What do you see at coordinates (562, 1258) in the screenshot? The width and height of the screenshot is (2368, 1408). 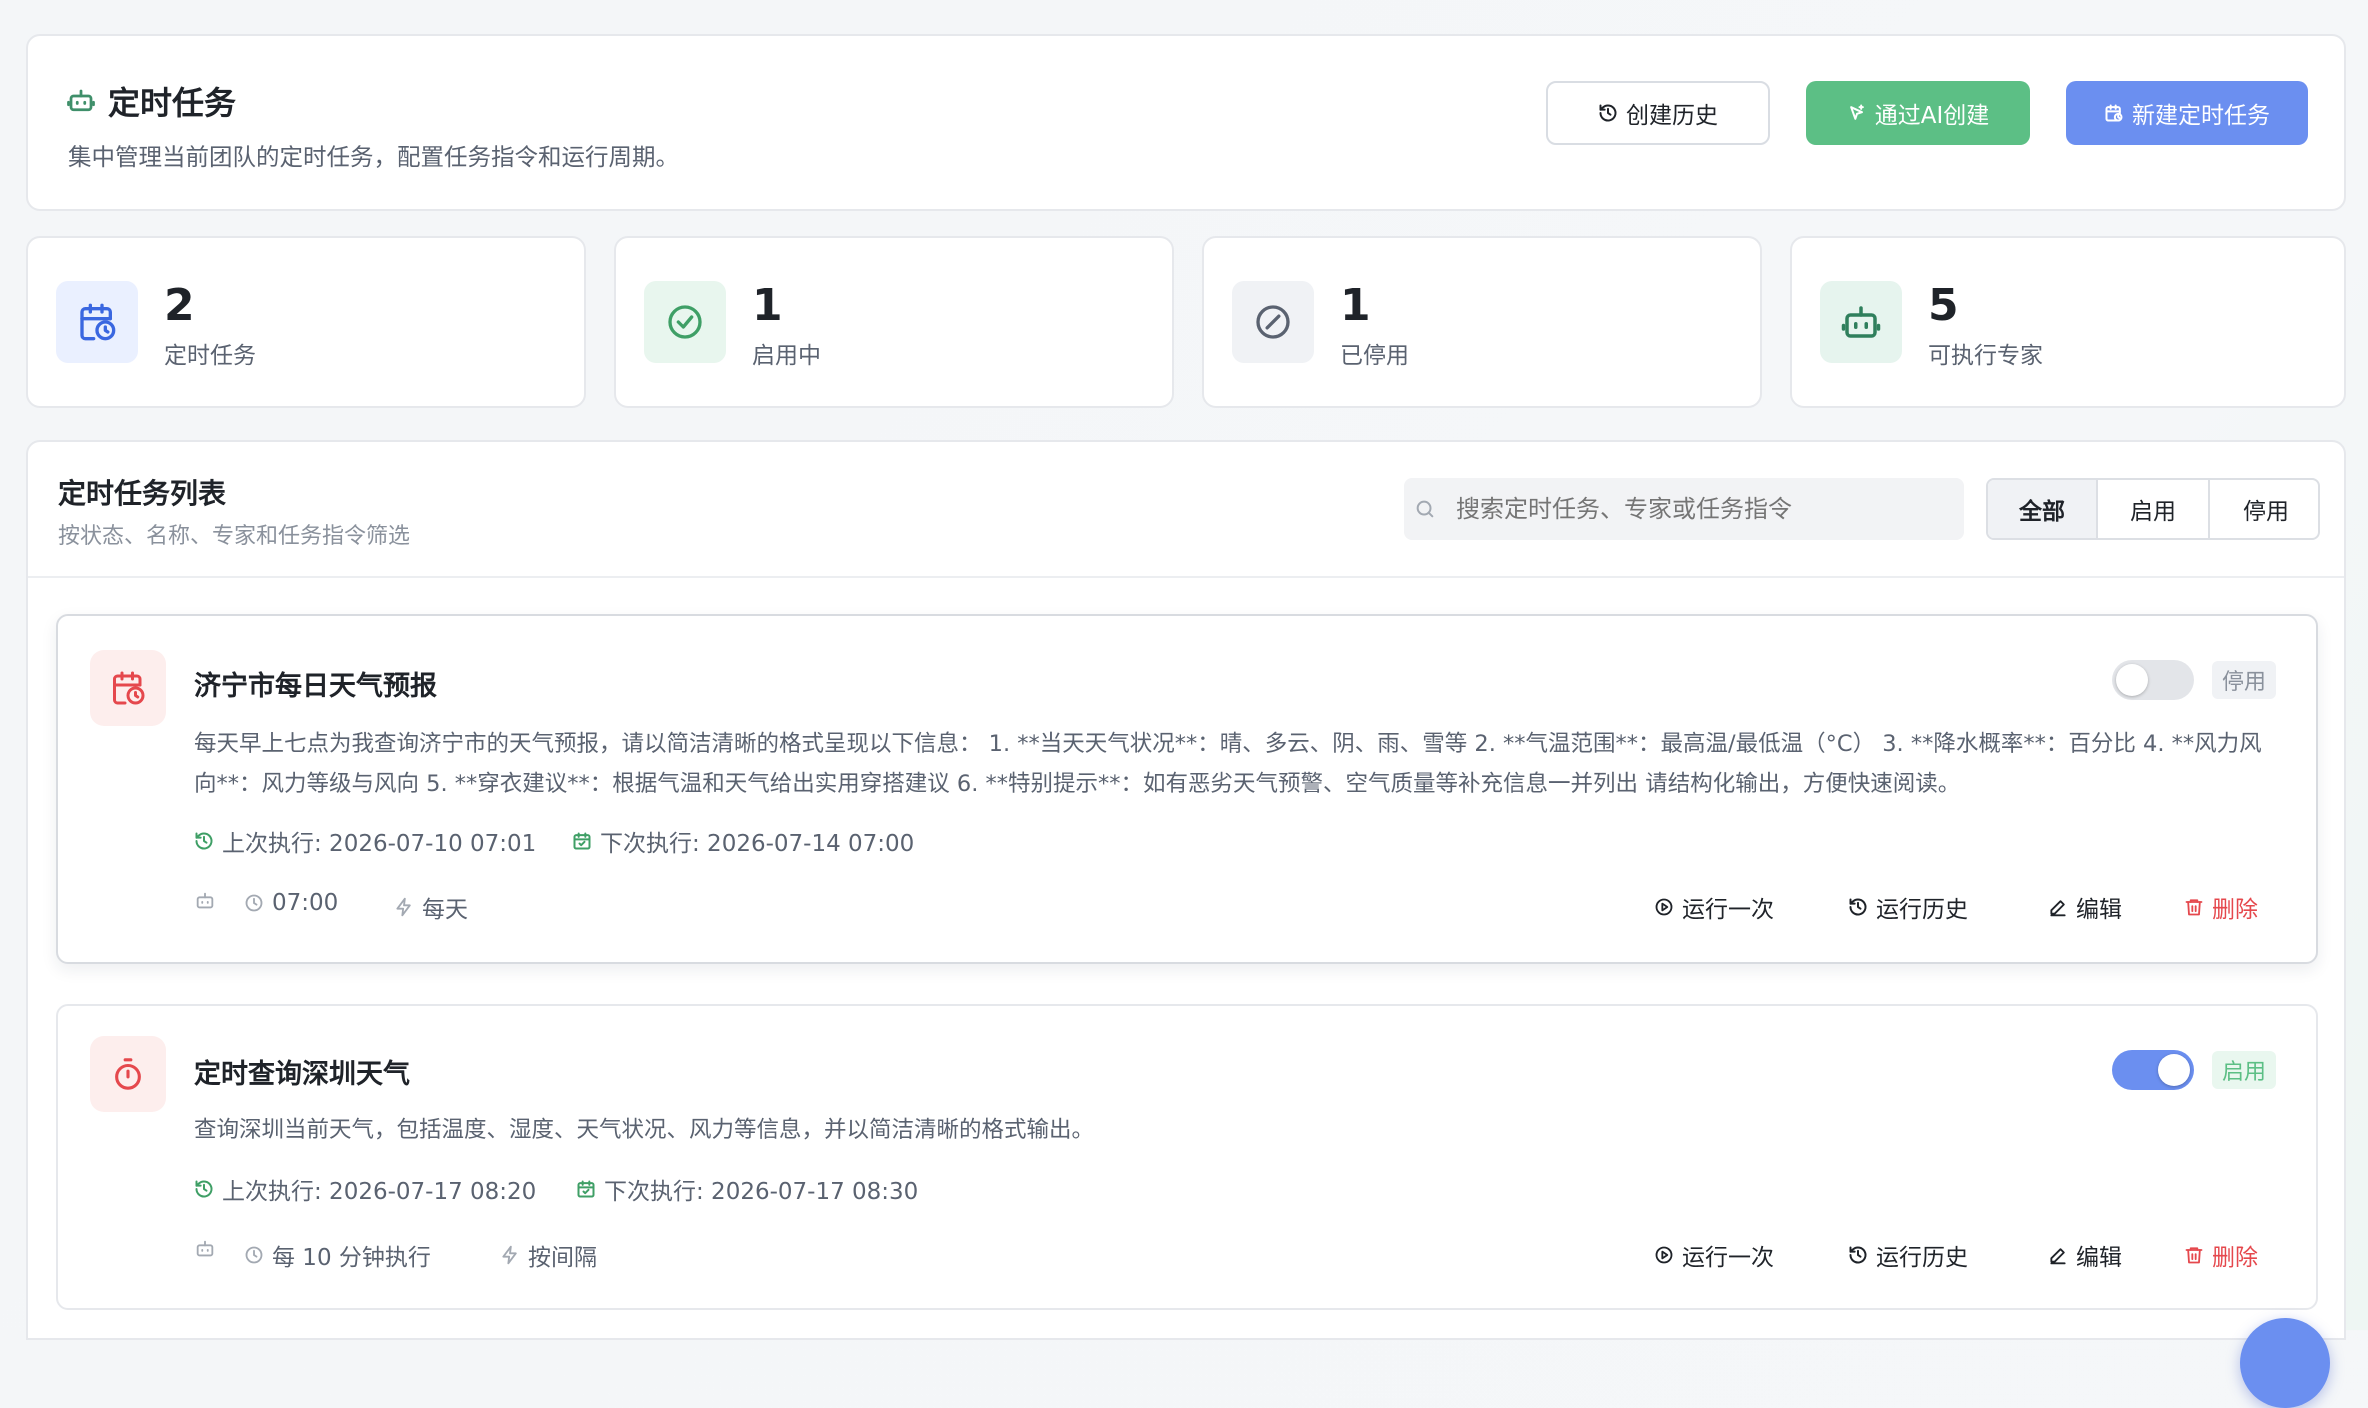 I see `frequency-text: 按间隔` at bounding box center [562, 1258].